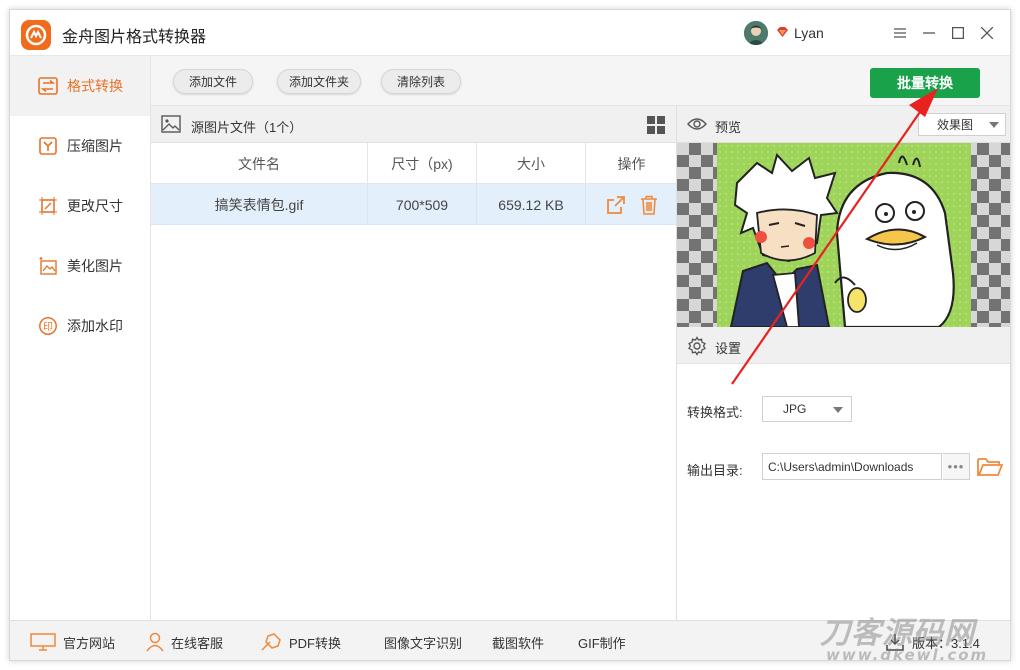 This screenshot has height=670, width=1020. I want to click on watermark-icon: 印, so click(48, 326).